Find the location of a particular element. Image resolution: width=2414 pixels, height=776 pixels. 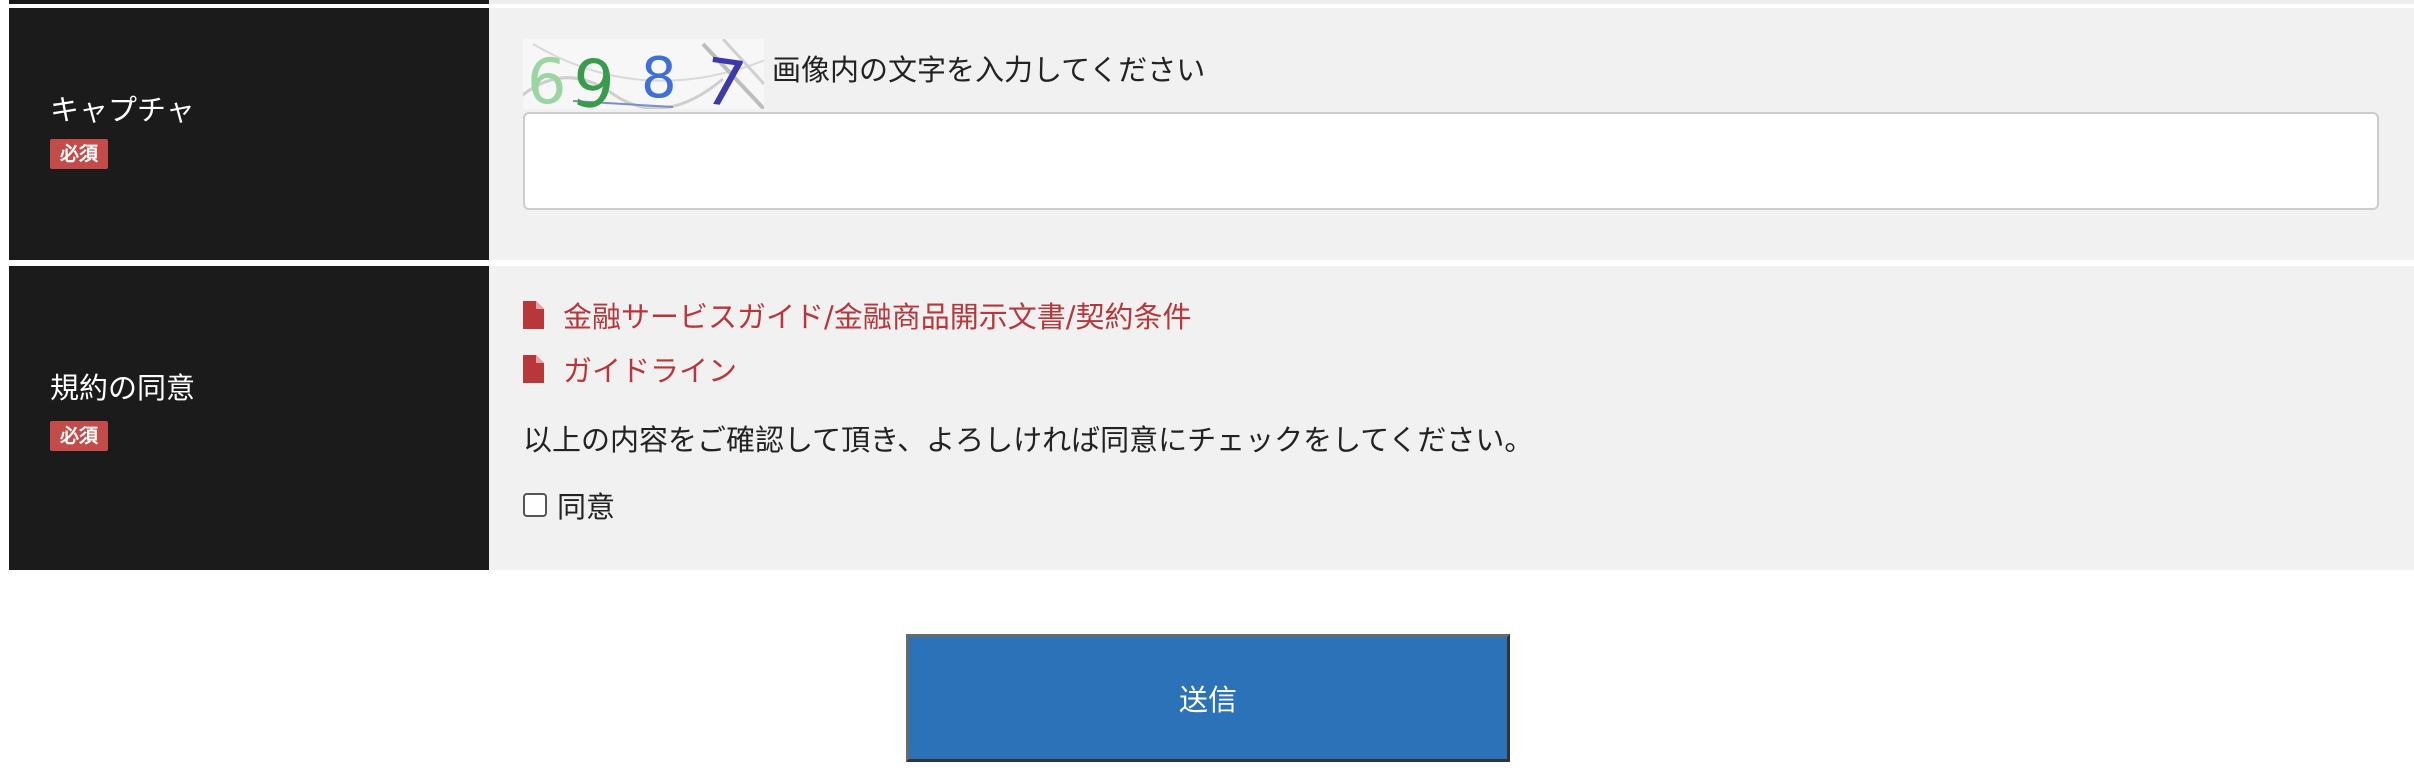

agreement-instruction: 以上の内容をご確認して頂き、よろしければ同意にチェックをしてください。 is located at coordinates (1028, 440).